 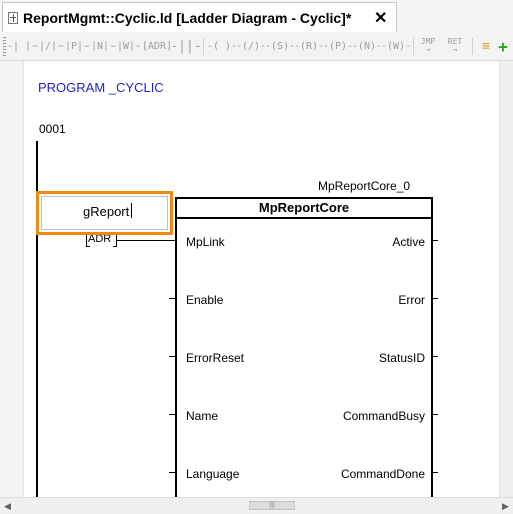 What do you see at coordinates (4, 46) in the screenshot?
I see `toolbar-grip` at bounding box center [4, 46].